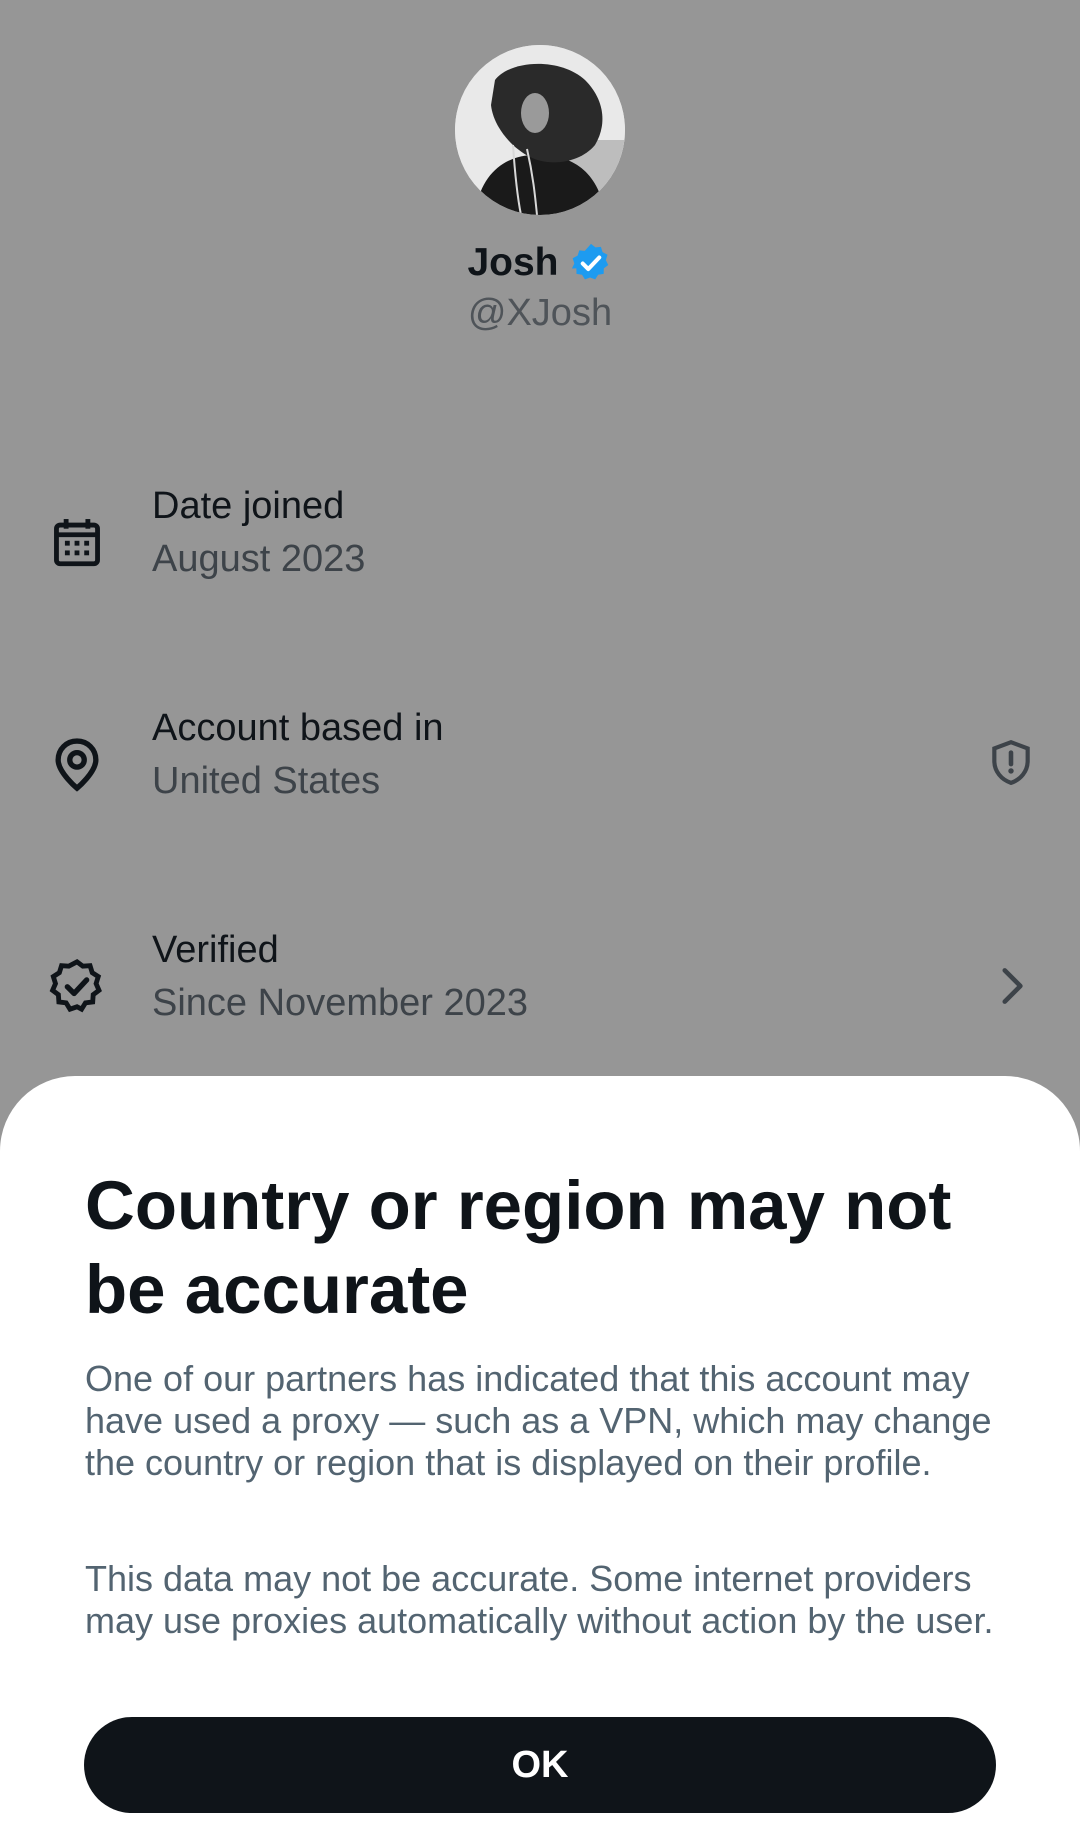  What do you see at coordinates (540, 1765) in the screenshot?
I see `ok-button: OK` at bounding box center [540, 1765].